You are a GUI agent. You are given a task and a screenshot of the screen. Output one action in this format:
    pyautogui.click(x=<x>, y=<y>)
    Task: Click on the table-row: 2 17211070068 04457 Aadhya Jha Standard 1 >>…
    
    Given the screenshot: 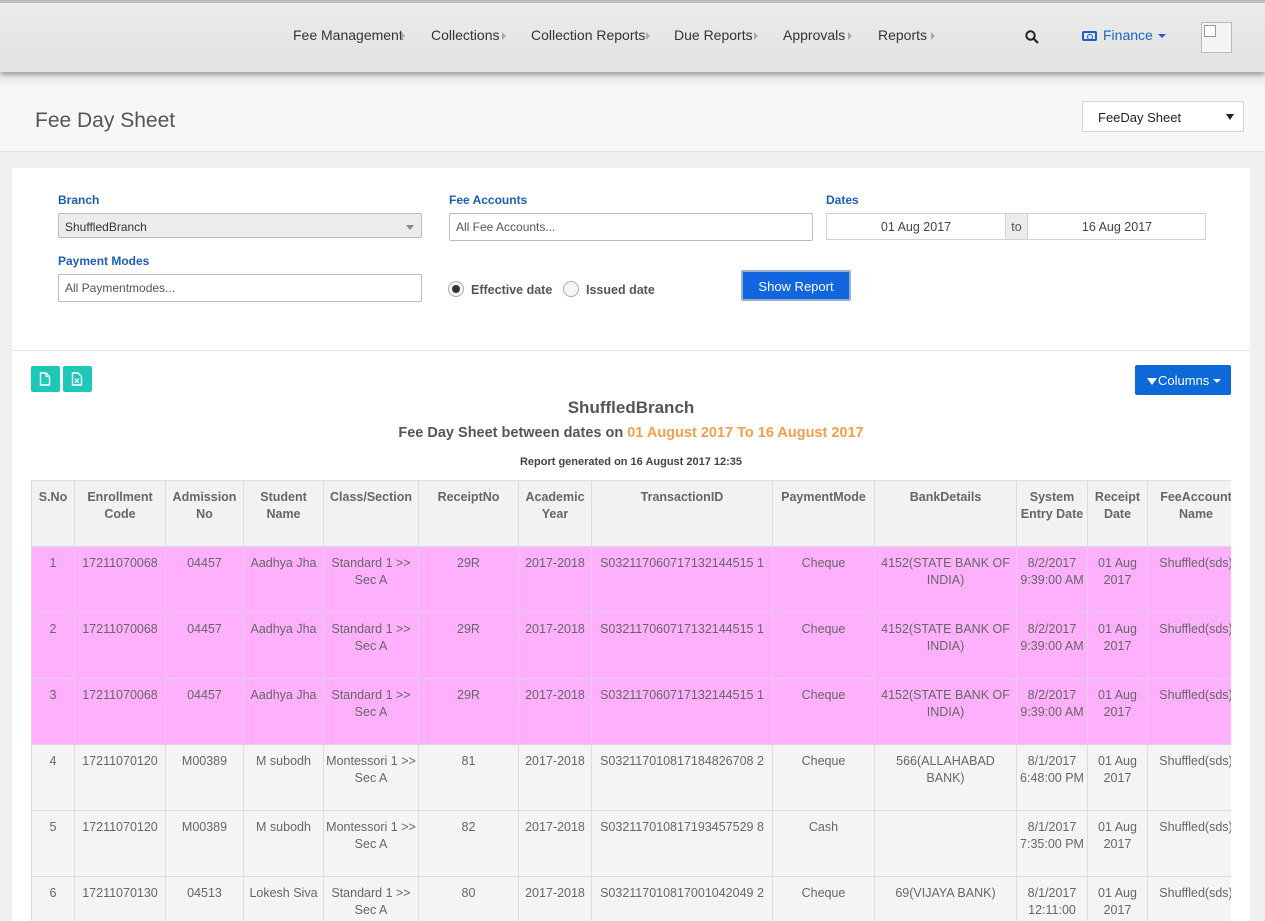 What is the action you would take?
    pyautogui.click(x=631, y=645)
    